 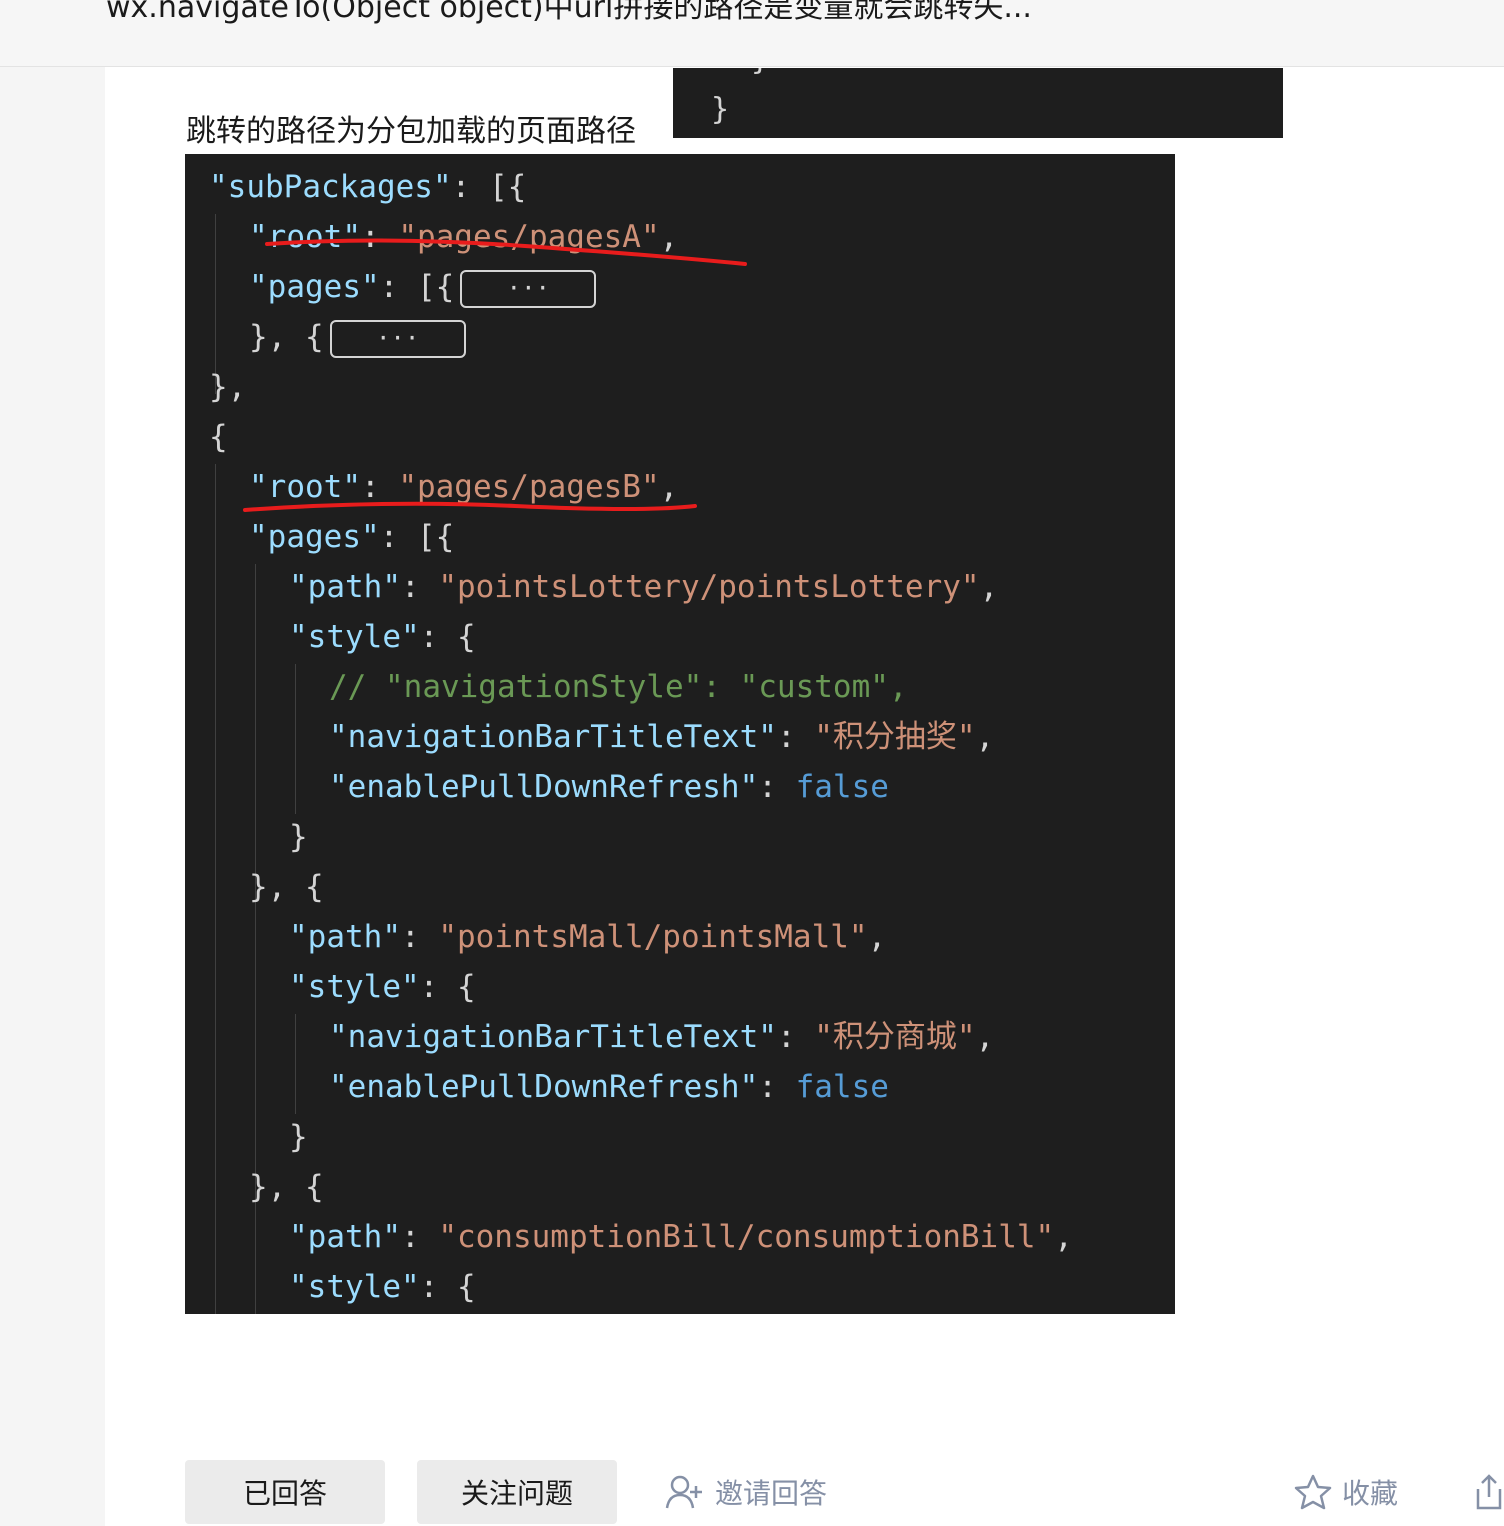 What do you see at coordinates (978, 103) in the screenshot?
I see `code-snippet-image: } }` at bounding box center [978, 103].